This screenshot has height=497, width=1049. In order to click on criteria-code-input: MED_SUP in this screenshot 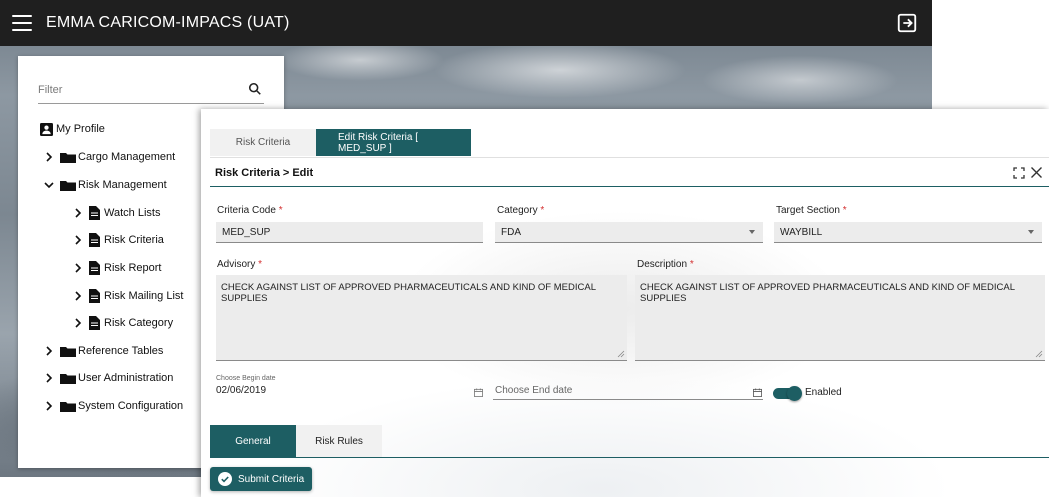, I will do `click(349, 232)`.